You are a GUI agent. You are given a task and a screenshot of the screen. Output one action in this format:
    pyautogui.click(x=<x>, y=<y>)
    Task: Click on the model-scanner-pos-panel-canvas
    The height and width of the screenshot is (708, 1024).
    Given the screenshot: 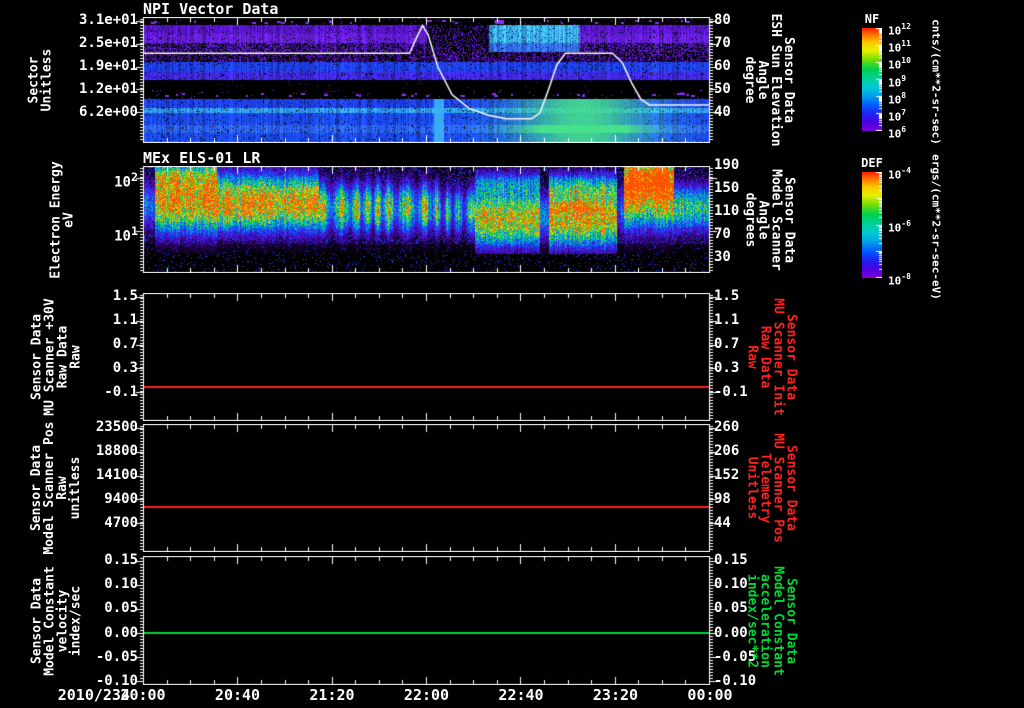 What is the action you would take?
    pyautogui.click(x=426, y=488)
    